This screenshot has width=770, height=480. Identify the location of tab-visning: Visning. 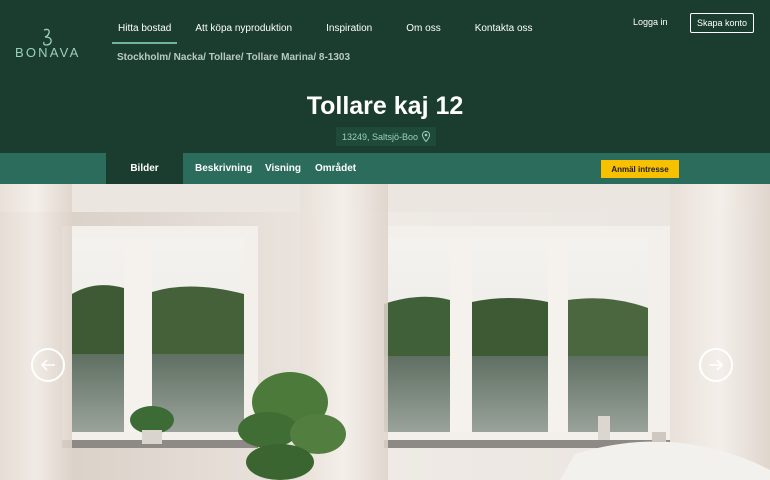
(283, 168).